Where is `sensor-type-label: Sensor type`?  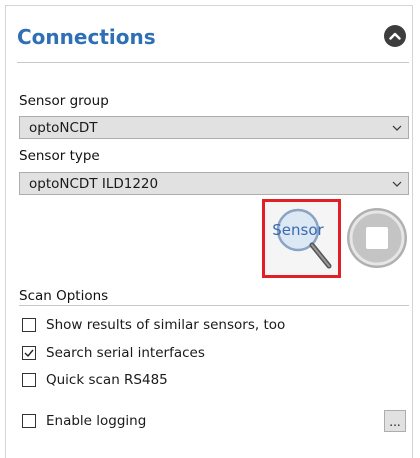
sensor-type-label: Sensor type is located at coordinates (59, 156).